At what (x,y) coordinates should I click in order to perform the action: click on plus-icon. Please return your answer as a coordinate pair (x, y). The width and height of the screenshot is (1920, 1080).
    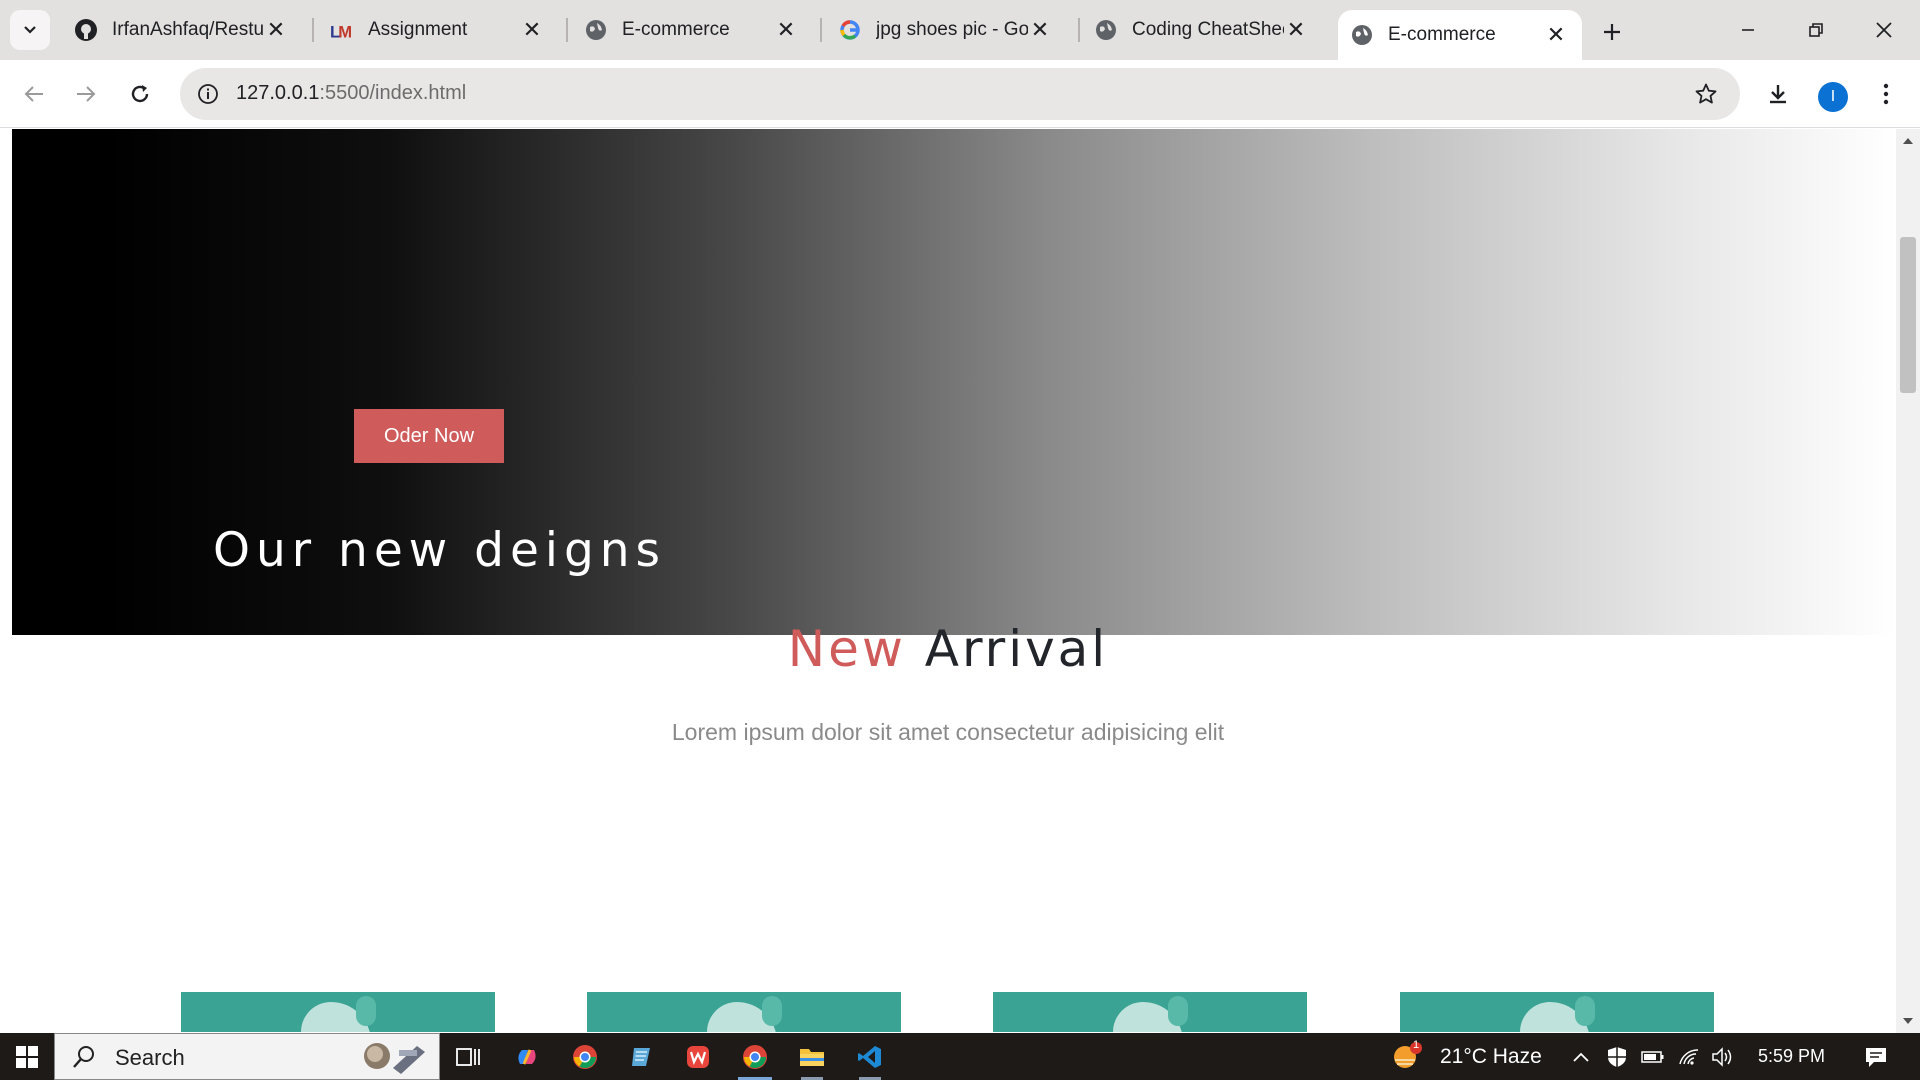
    Looking at the image, I should click on (1612, 32).